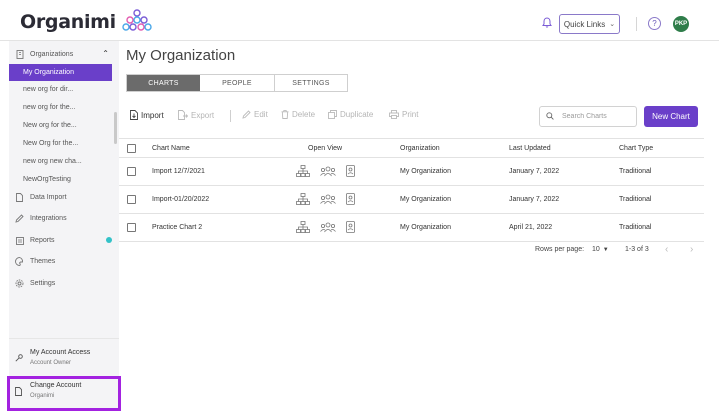 Image resolution: width=719 pixels, height=417 pixels. What do you see at coordinates (605, 249) in the screenshot?
I see `caret-down-icon: ▼` at bounding box center [605, 249].